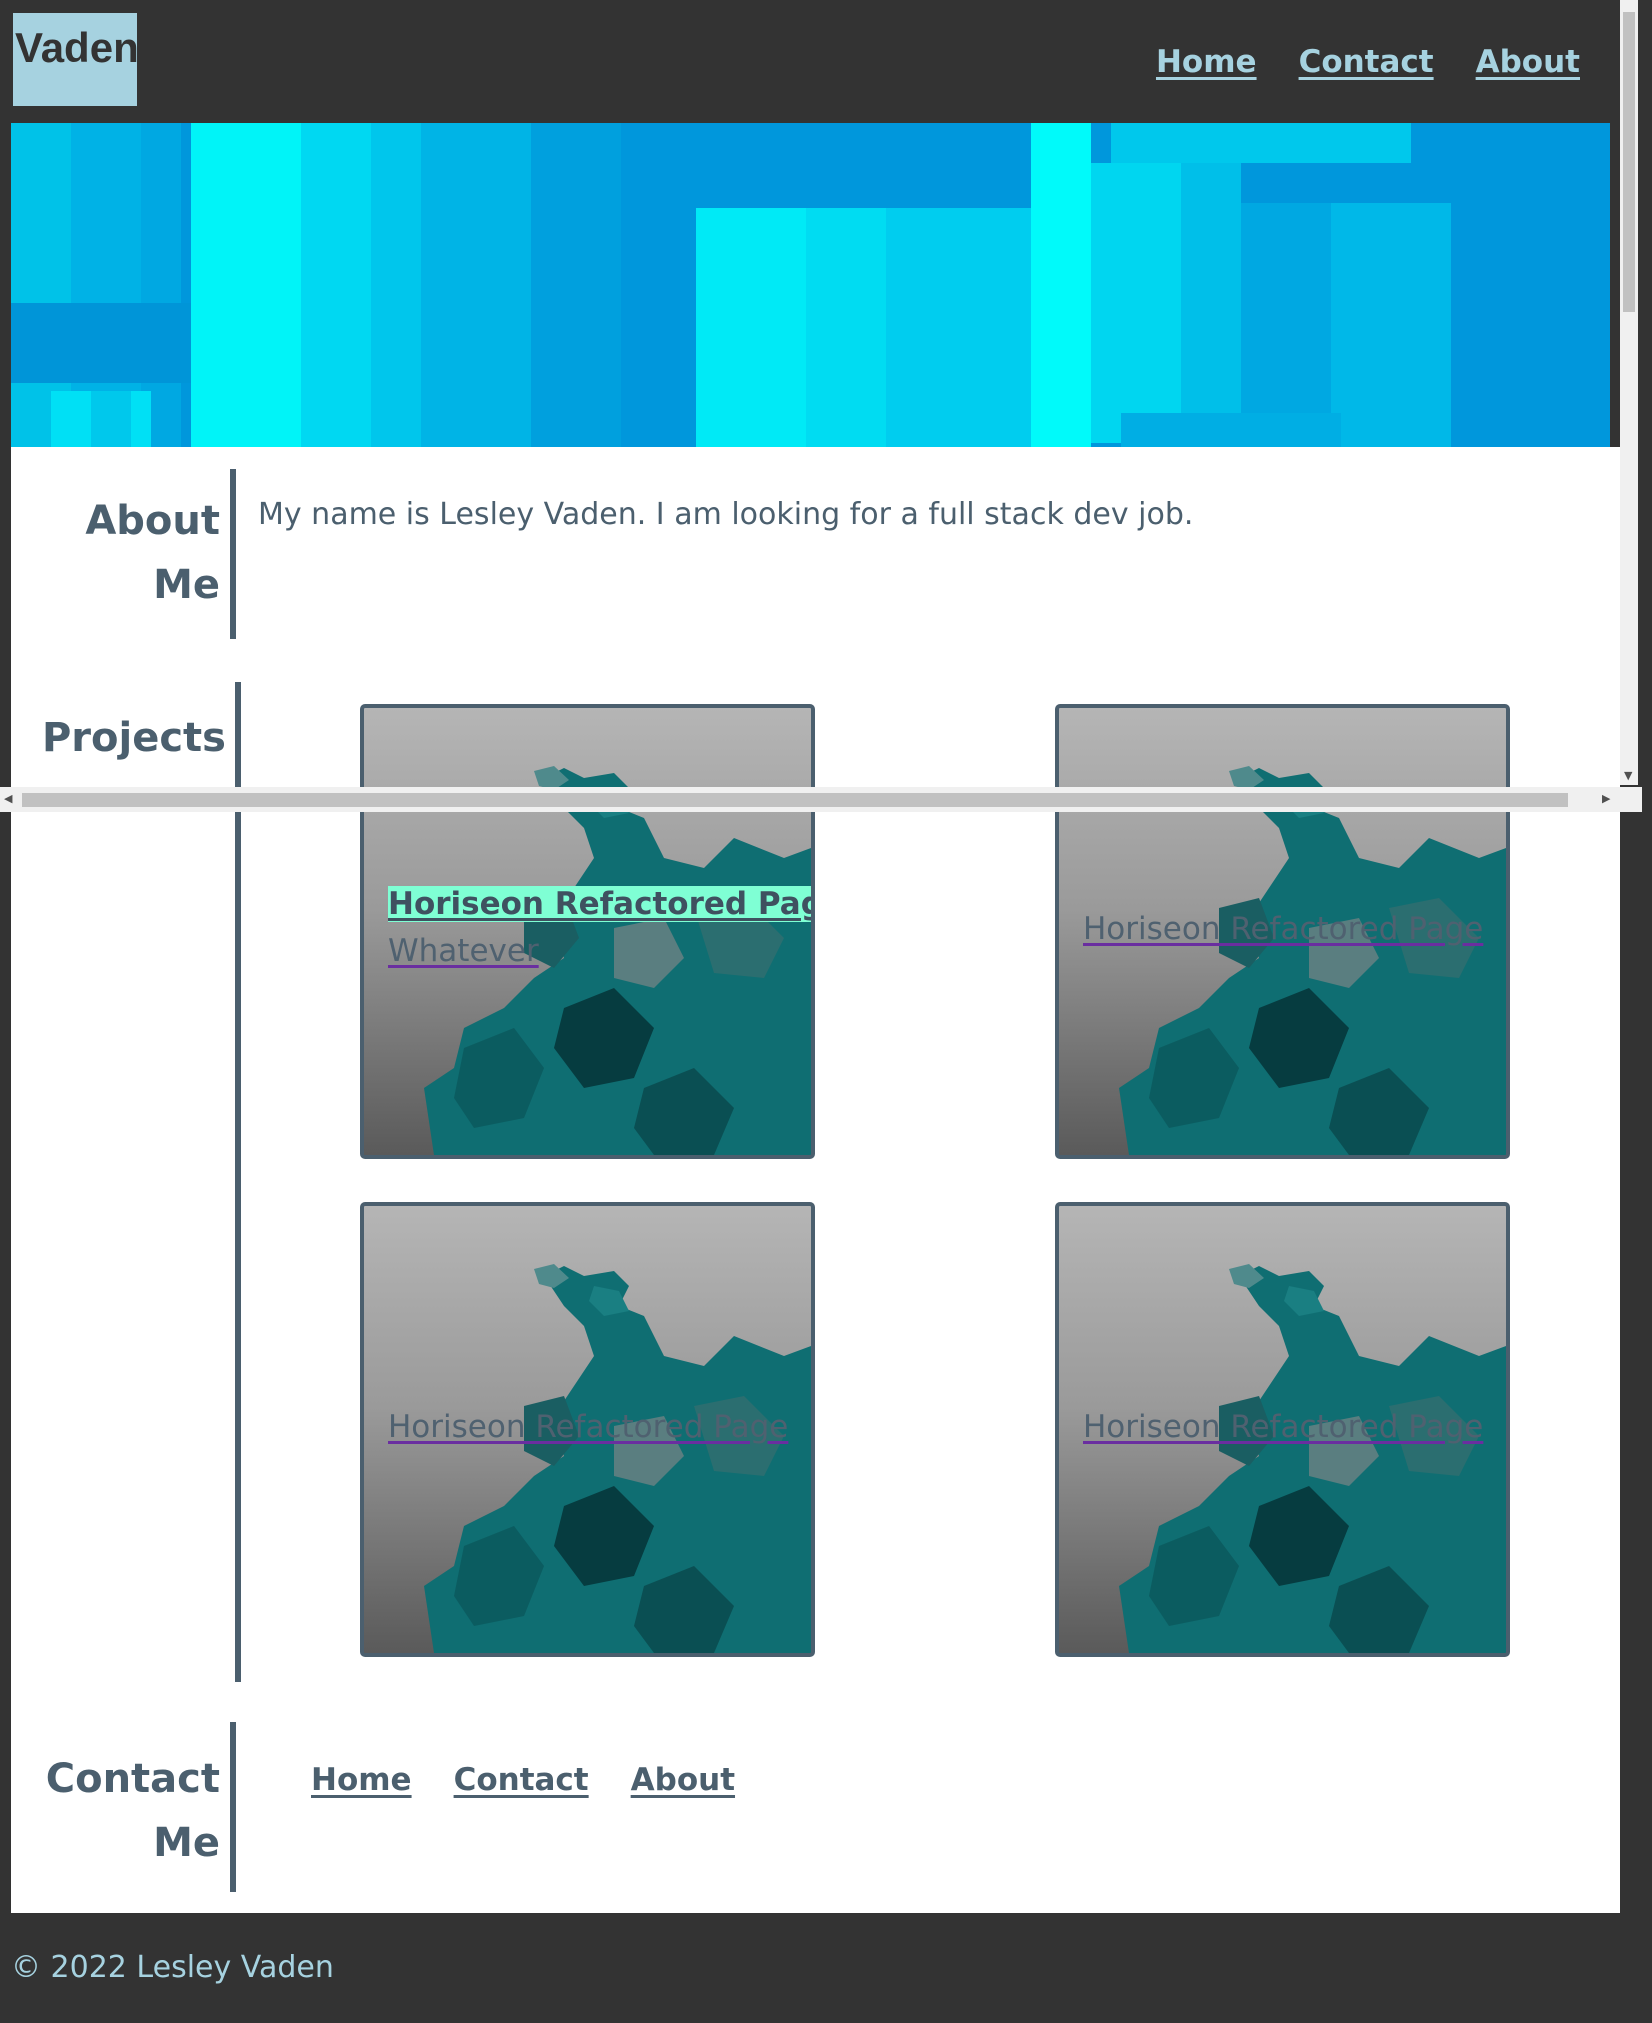  I want to click on site-logo: Vaden, so click(76, 59).